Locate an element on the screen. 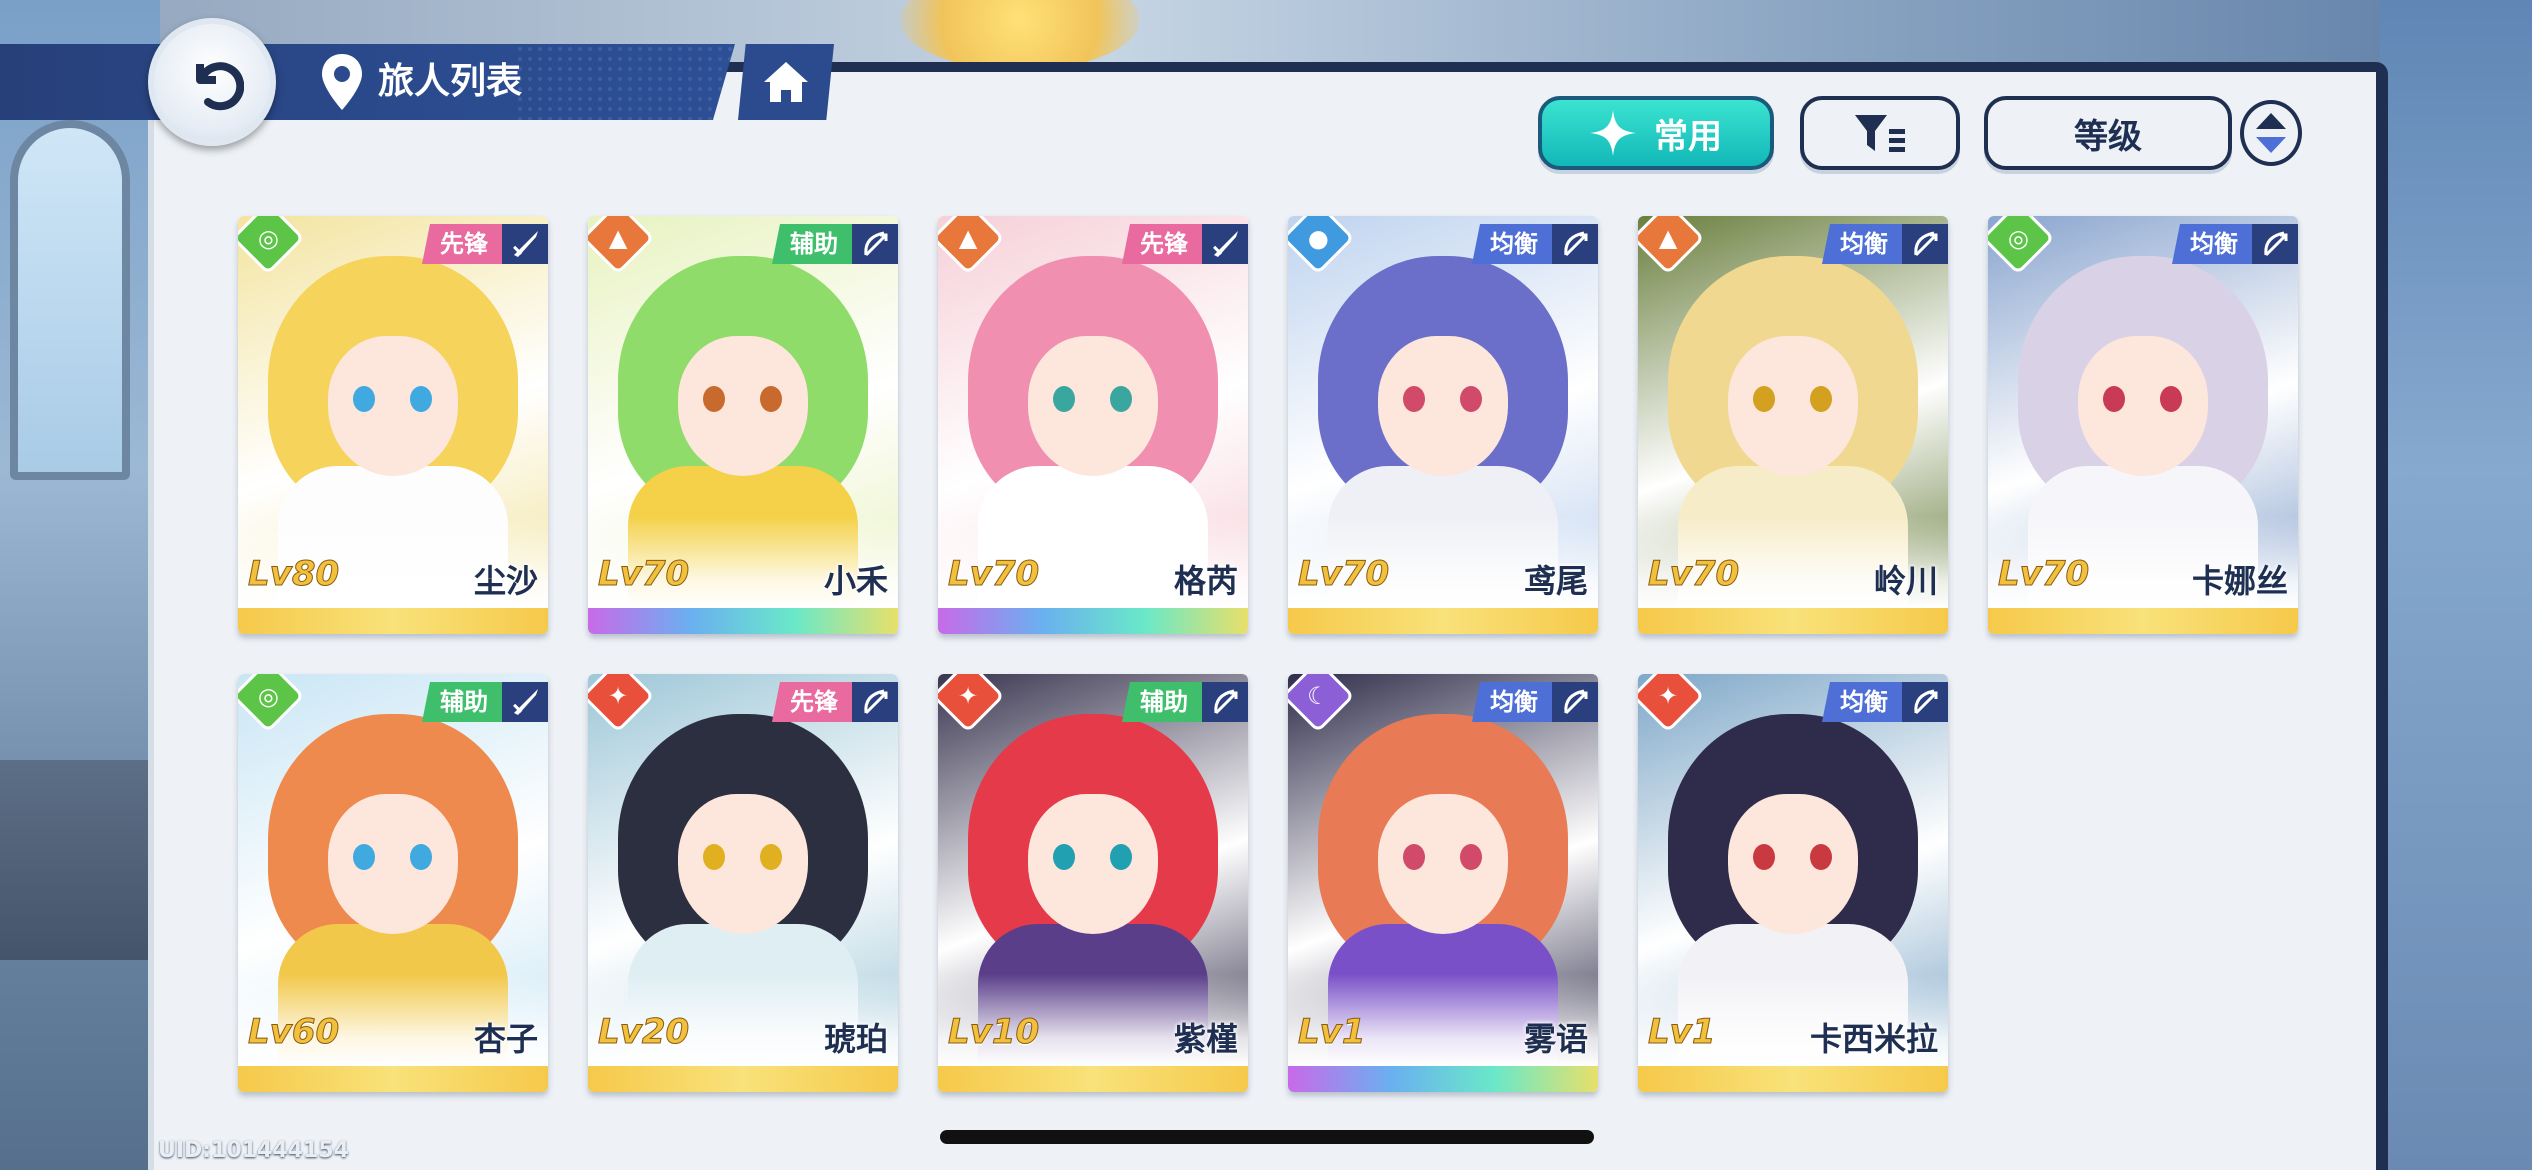 The height and width of the screenshot is (1170, 2532). home-icon is located at coordinates (786, 82).